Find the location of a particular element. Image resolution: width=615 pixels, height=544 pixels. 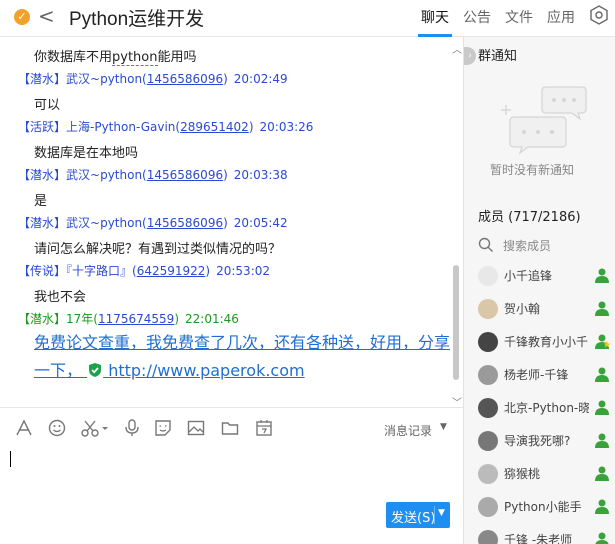

message-ad-link: 免费论文查重，我免费查了几次，还有各种送，好用，分享 is located at coordinates (244, 343).